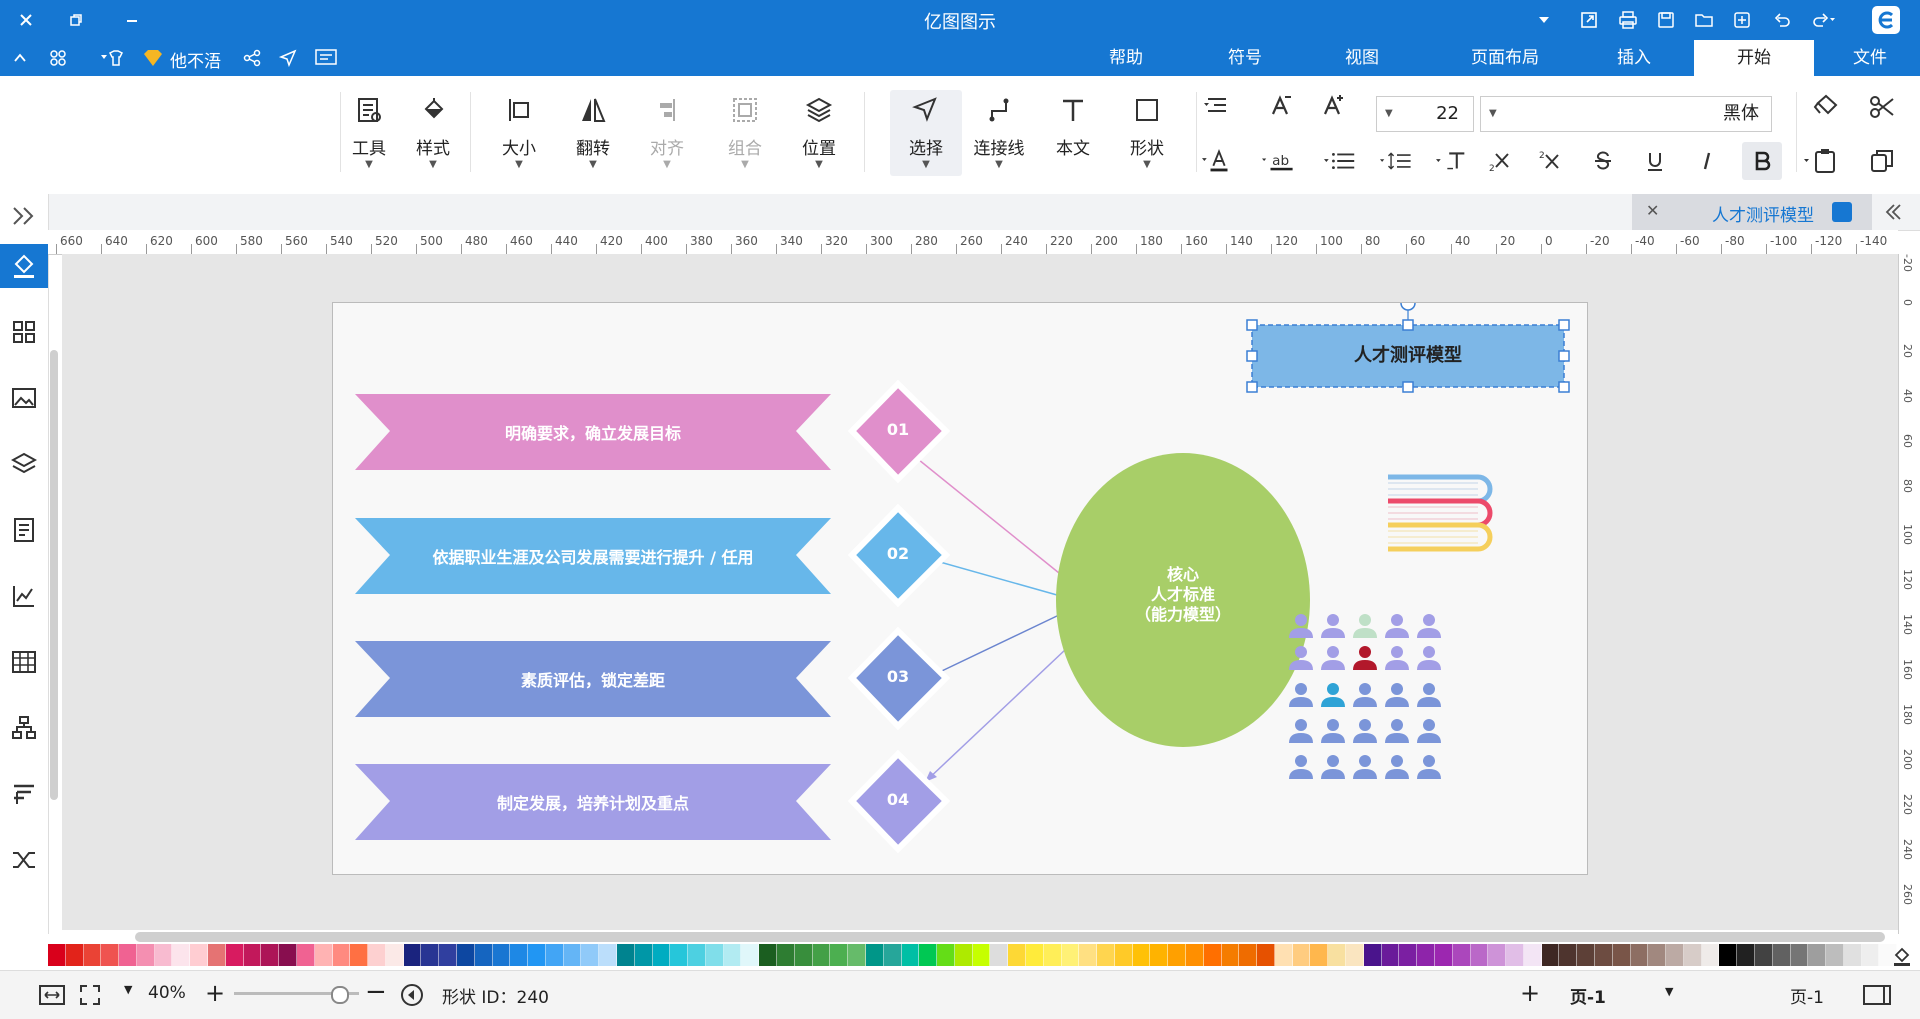 Image resolution: width=1920 pixels, height=1019 pixels. I want to click on quick-access-menu-icon, so click(1544, 20).